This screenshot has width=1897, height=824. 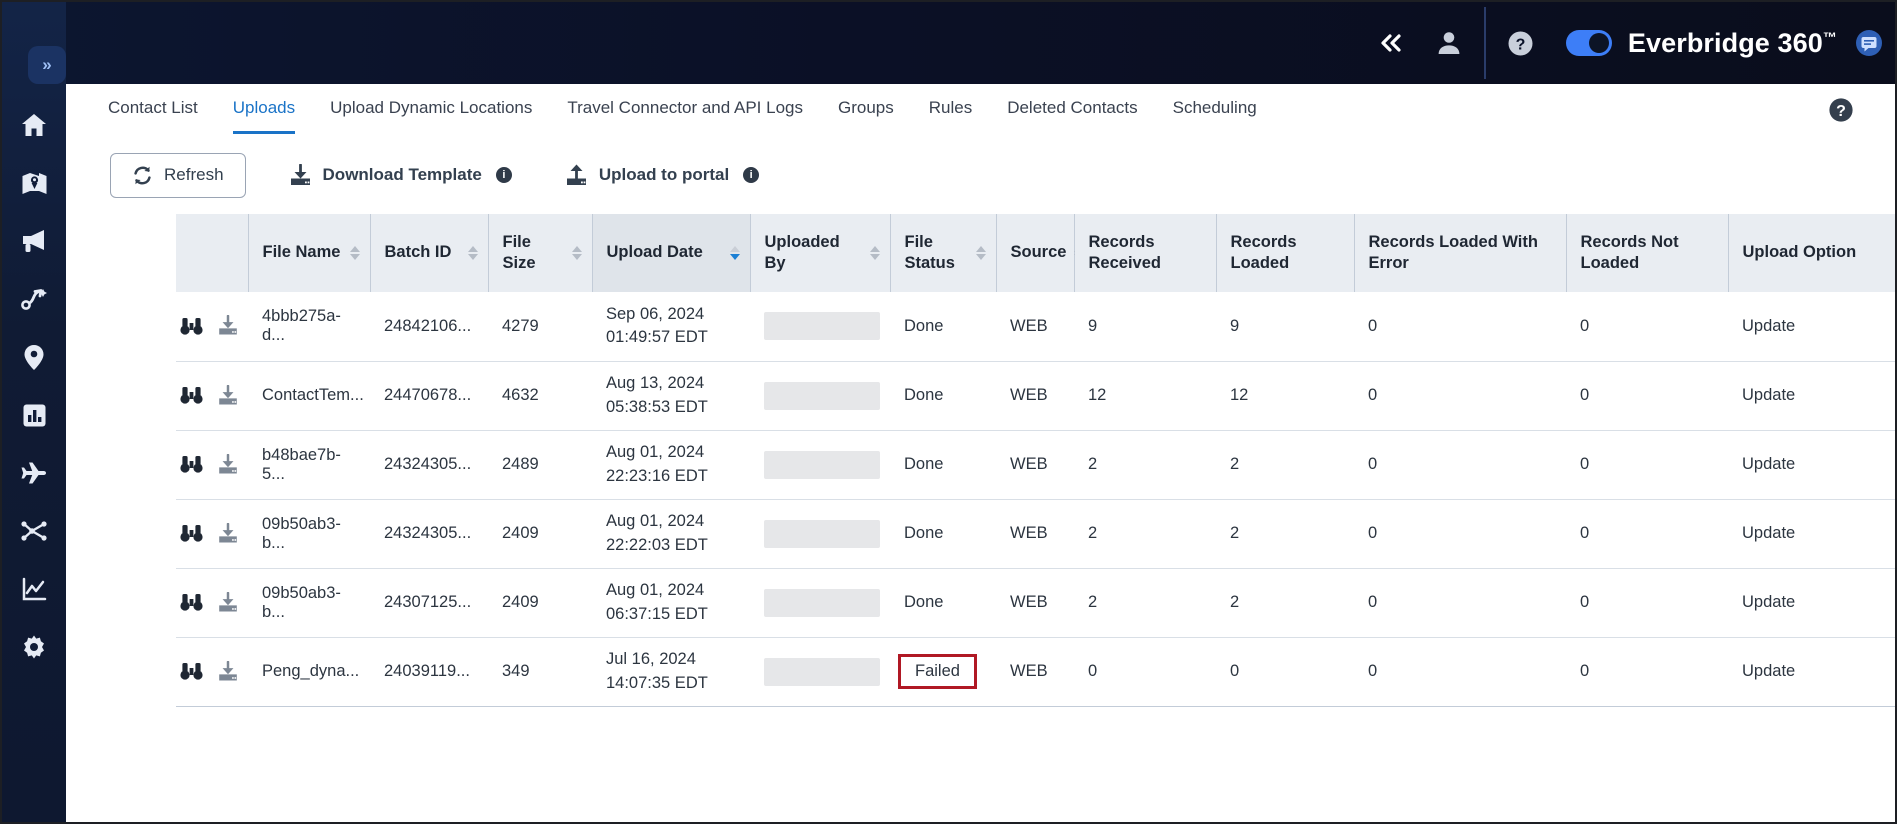 I want to click on workflow-branch-icon, so click(x=34, y=299).